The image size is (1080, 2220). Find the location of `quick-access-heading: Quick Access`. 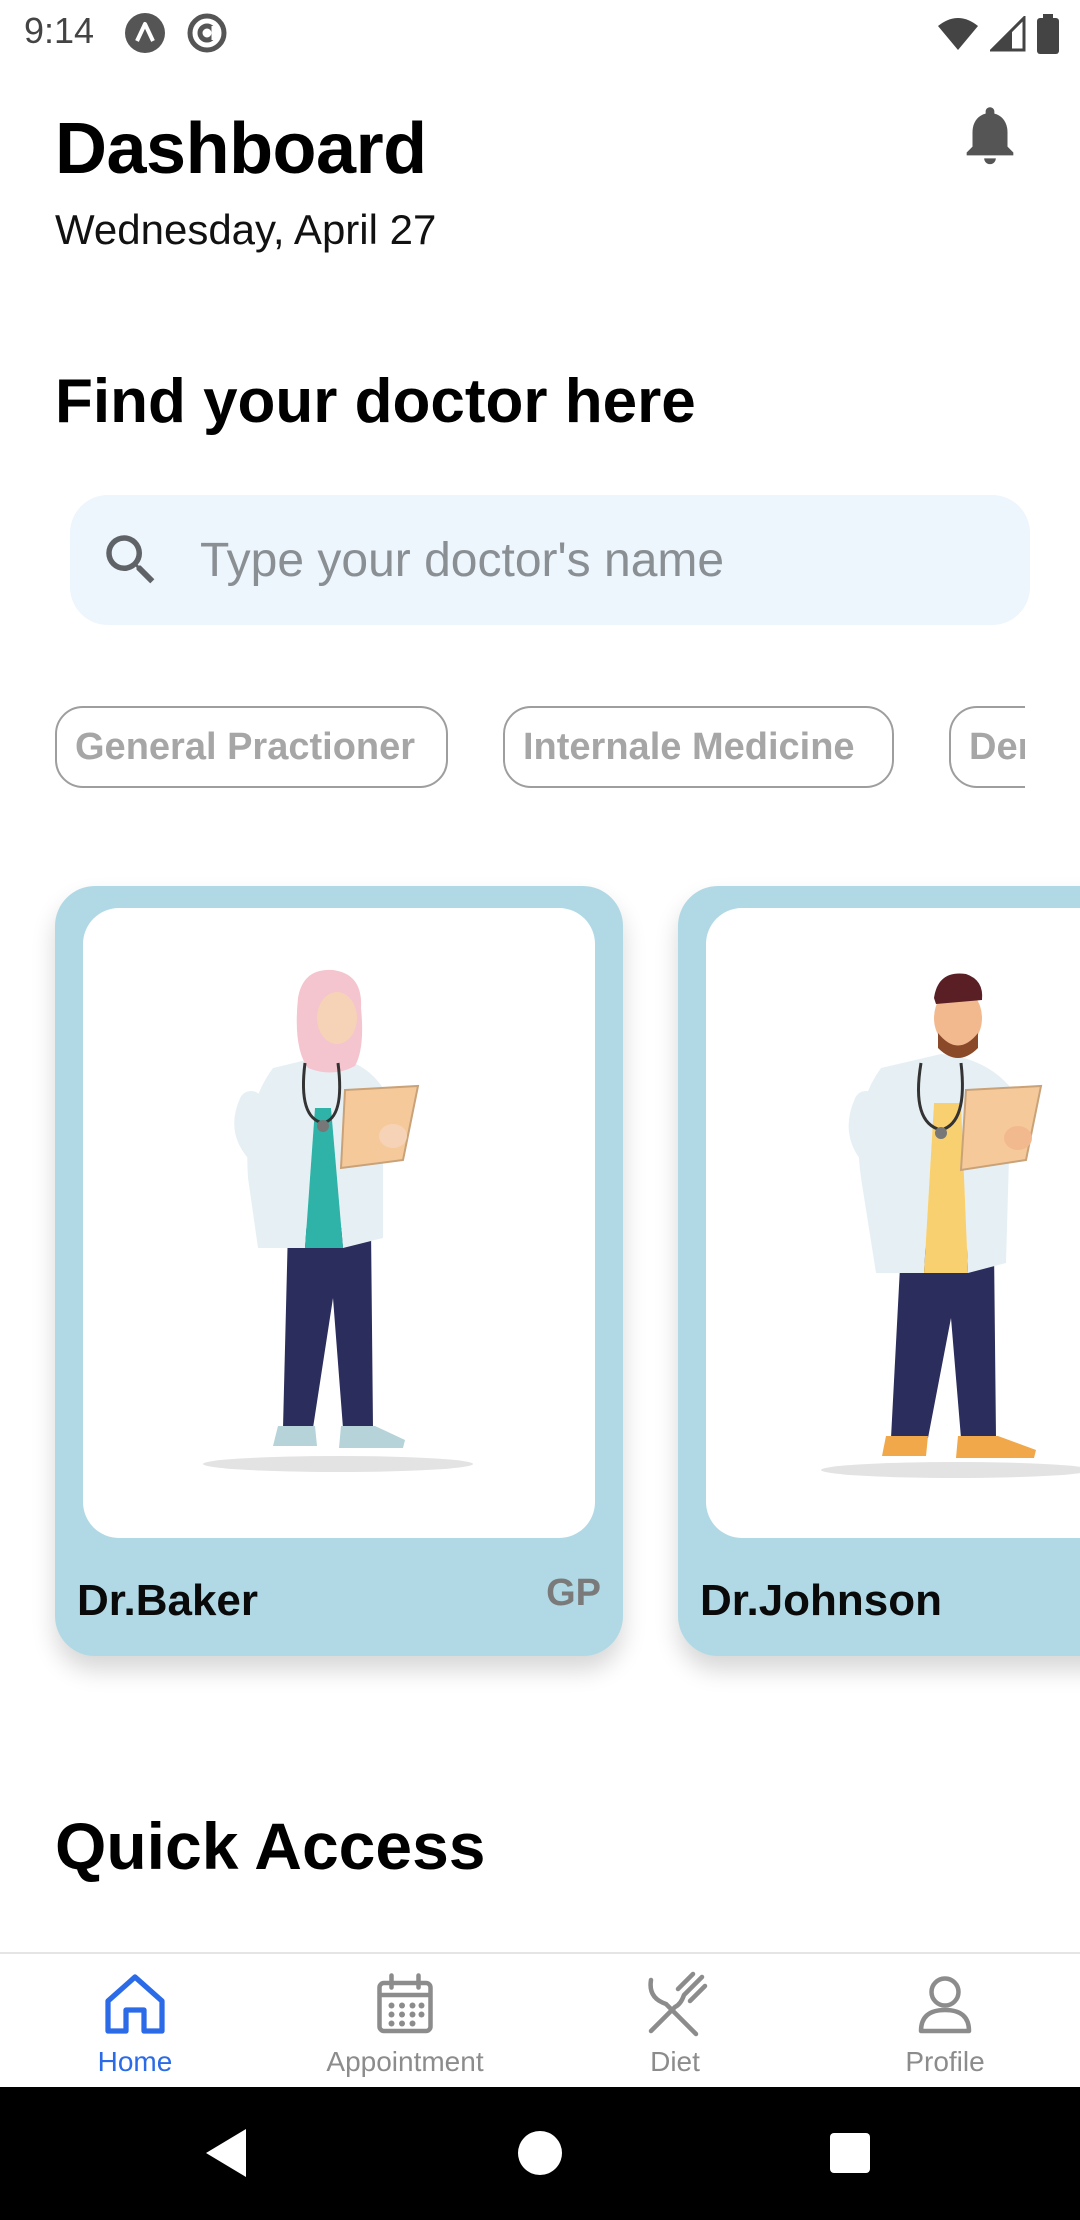

quick-access-heading: Quick Access is located at coordinates (270, 1846).